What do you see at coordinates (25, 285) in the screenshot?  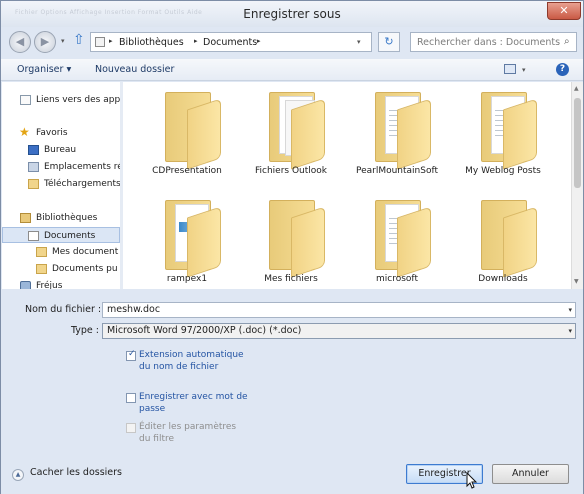 I see `network-icon` at bounding box center [25, 285].